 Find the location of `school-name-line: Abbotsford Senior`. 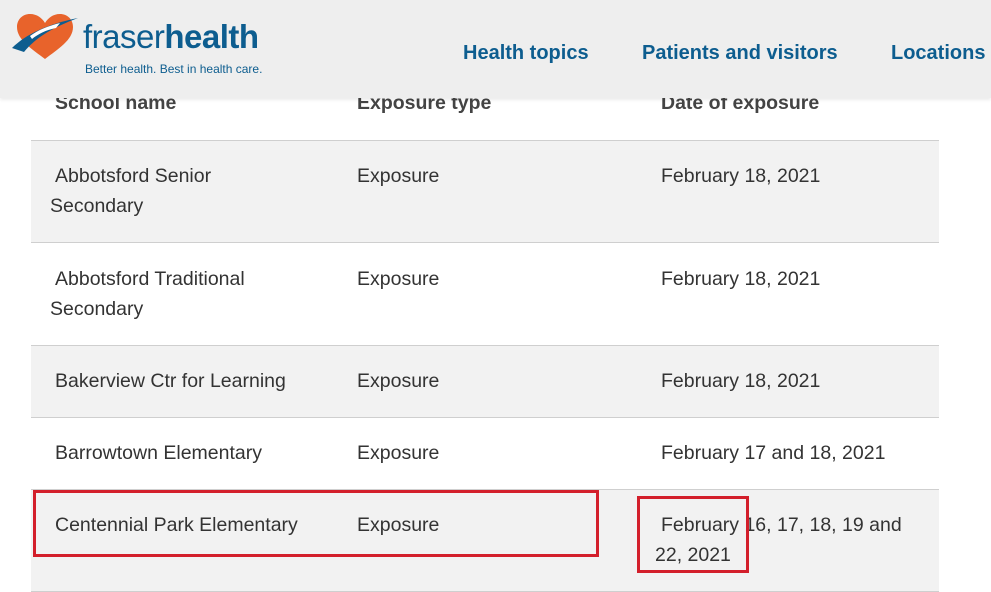

school-name-line: Abbotsford Senior is located at coordinates (133, 176).